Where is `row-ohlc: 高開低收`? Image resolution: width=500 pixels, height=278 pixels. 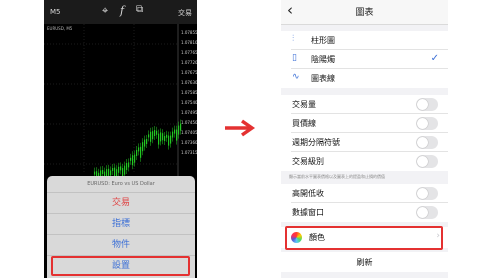 row-ohlc: 高開低收 is located at coordinates (364, 193).